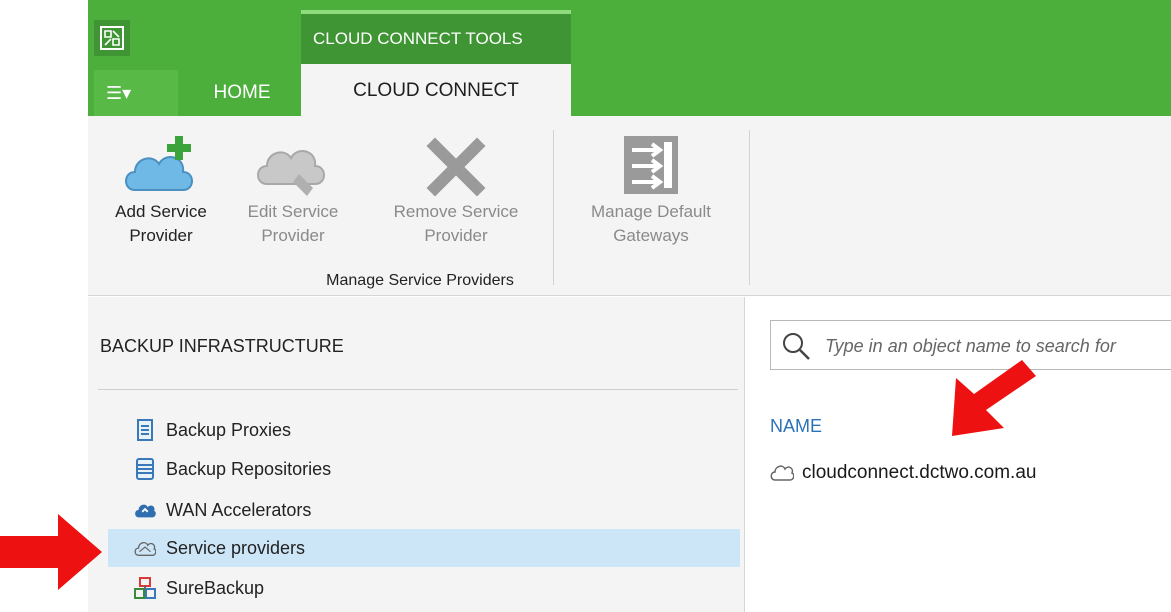  What do you see at coordinates (796, 426) in the screenshot?
I see `column-header-name: NAME` at bounding box center [796, 426].